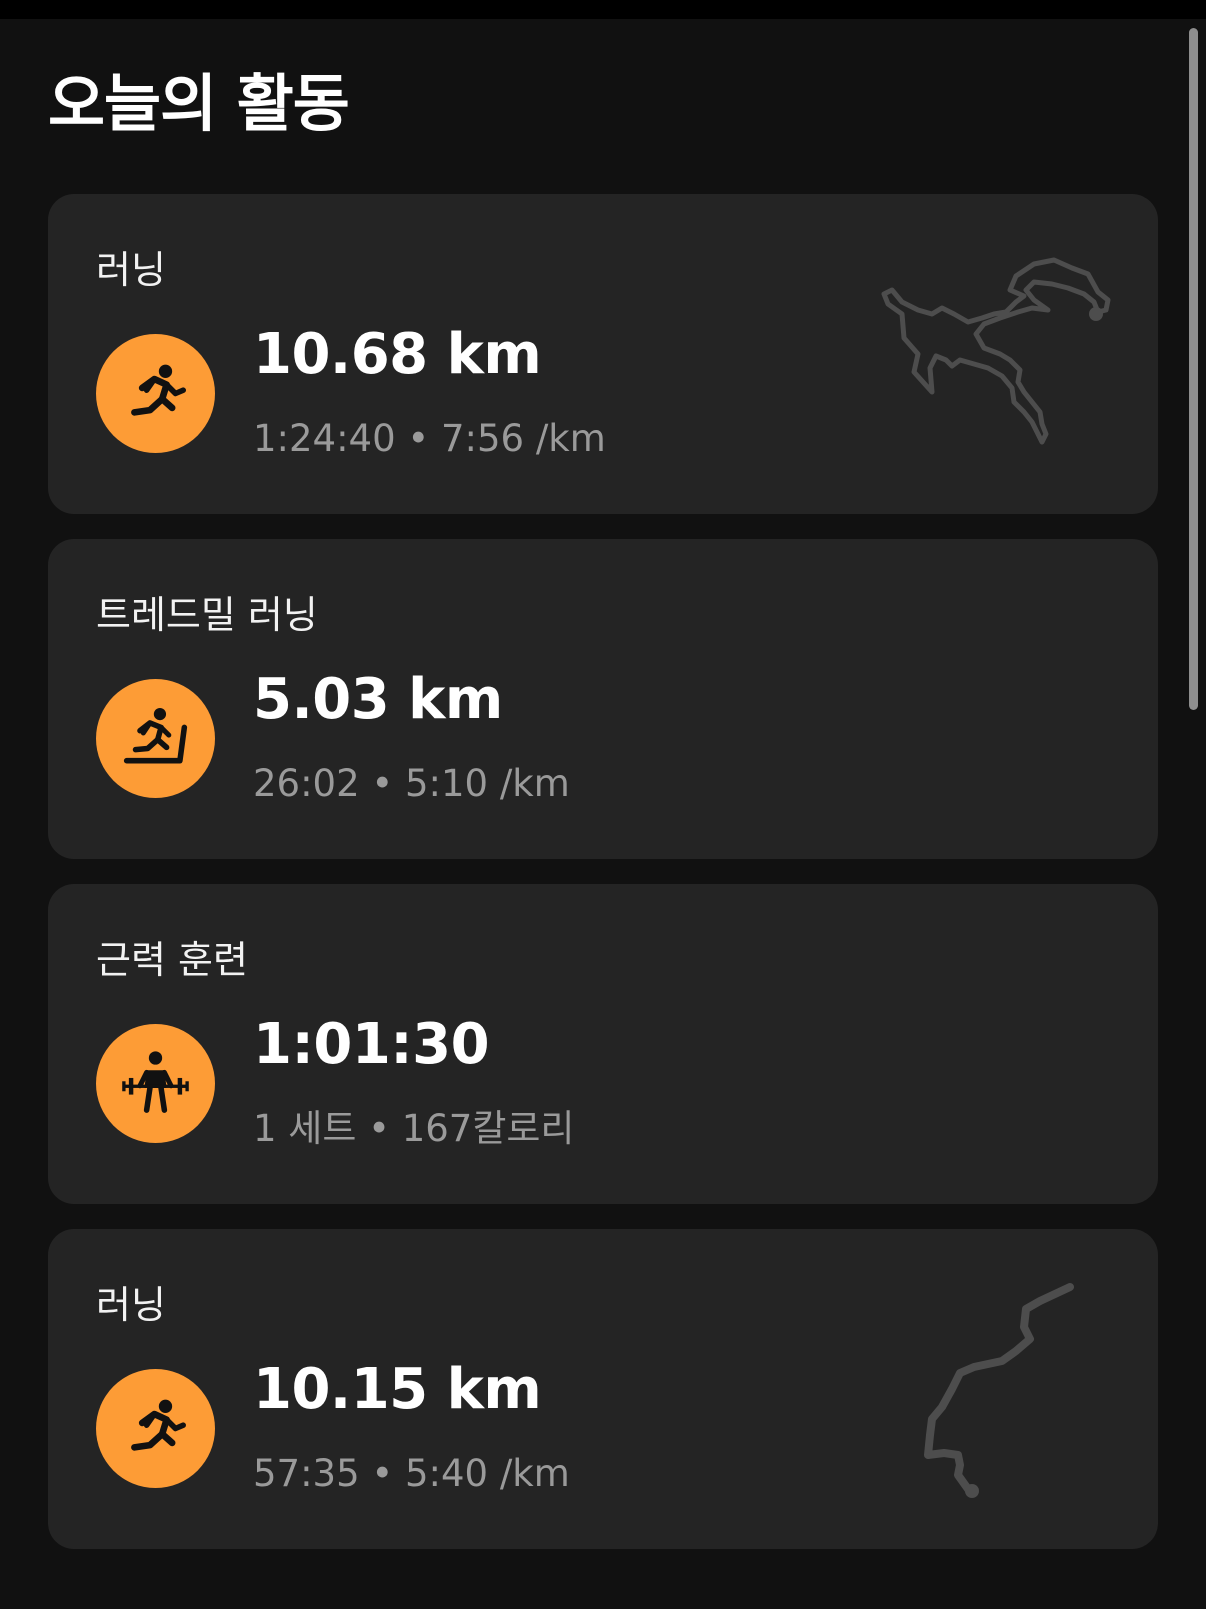 This screenshot has height=1609, width=1206. Describe the element at coordinates (199, 103) in the screenshot. I see `page-title: 오늘의 활동` at that location.